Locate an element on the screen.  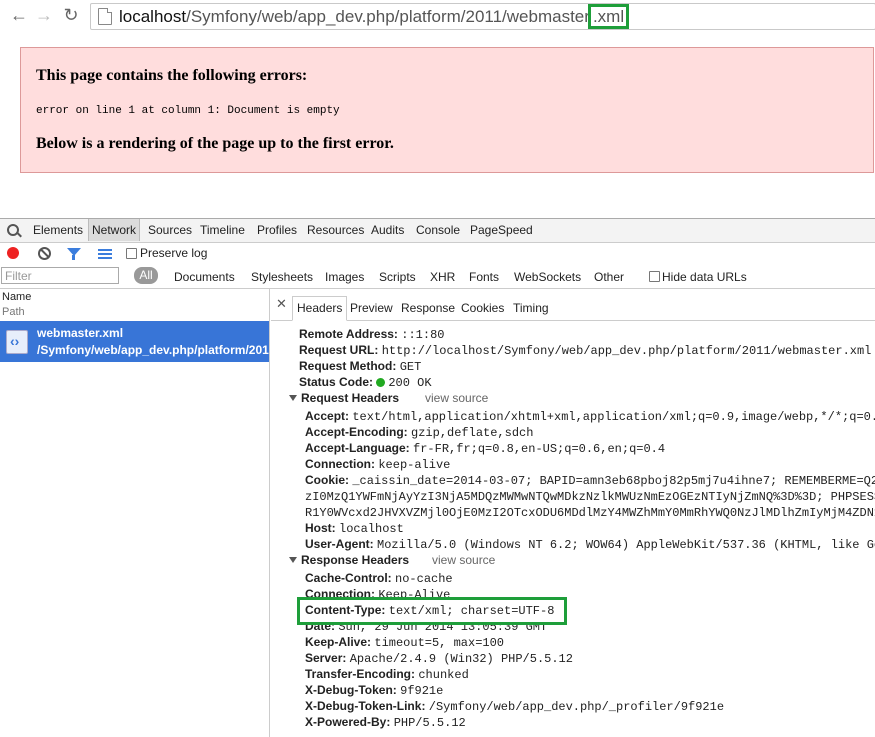
response-header-row: Content-Type: text/xml; charset=UTF-8 is located at coordinates (429, 610).